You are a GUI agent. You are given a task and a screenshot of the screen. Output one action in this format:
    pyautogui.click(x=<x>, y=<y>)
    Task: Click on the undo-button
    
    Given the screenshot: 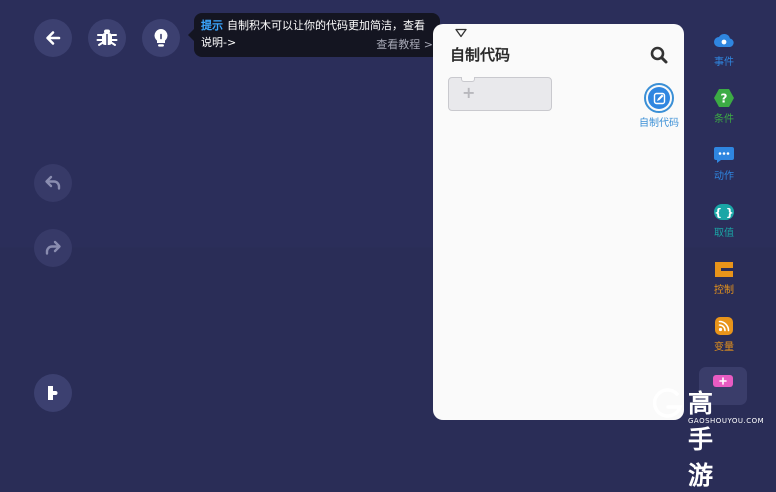 What is the action you would take?
    pyautogui.click(x=53, y=183)
    